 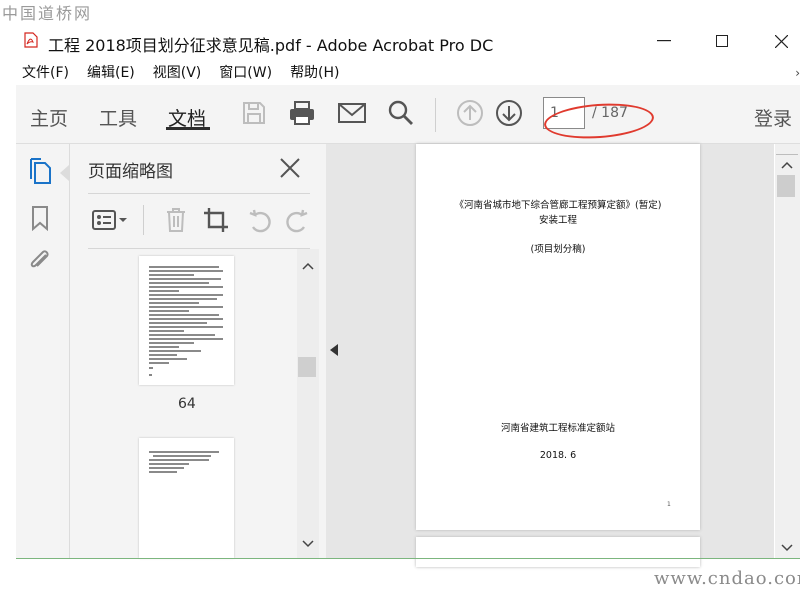 What do you see at coordinates (111, 73) in the screenshot?
I see `menu-edit: 编辑(E)` at bounding box center [111, 73].